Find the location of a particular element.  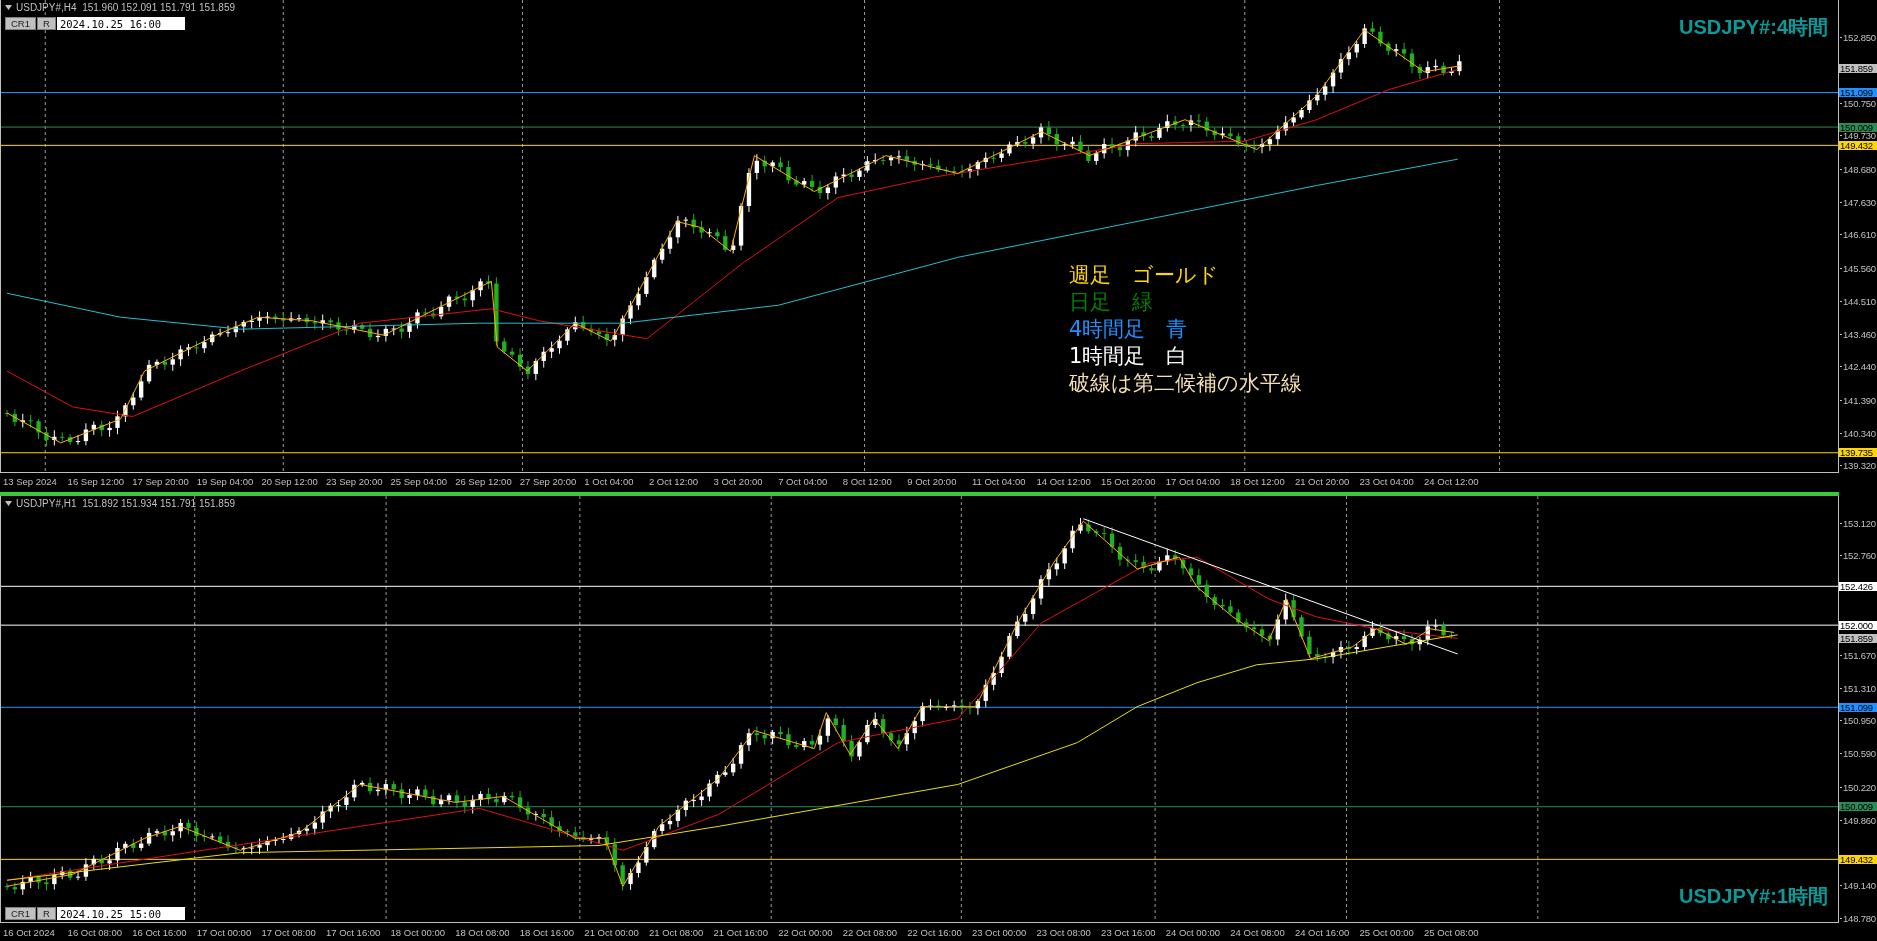

time-label: 9 Oct 20:00 is located at coordinates (932, 481).